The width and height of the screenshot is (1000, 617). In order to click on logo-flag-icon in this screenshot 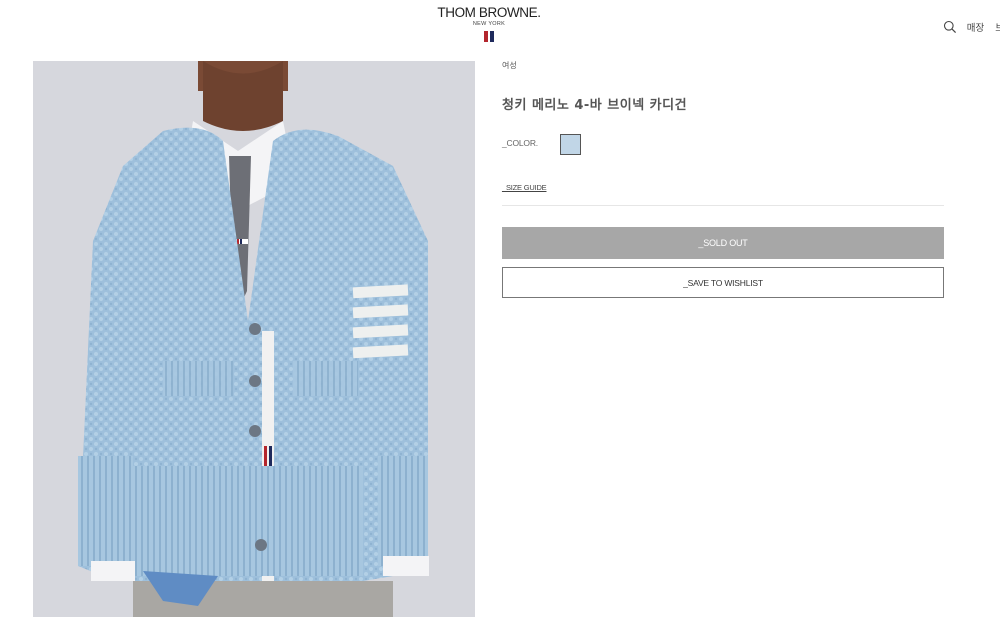, I will do `click(489, 36)`.